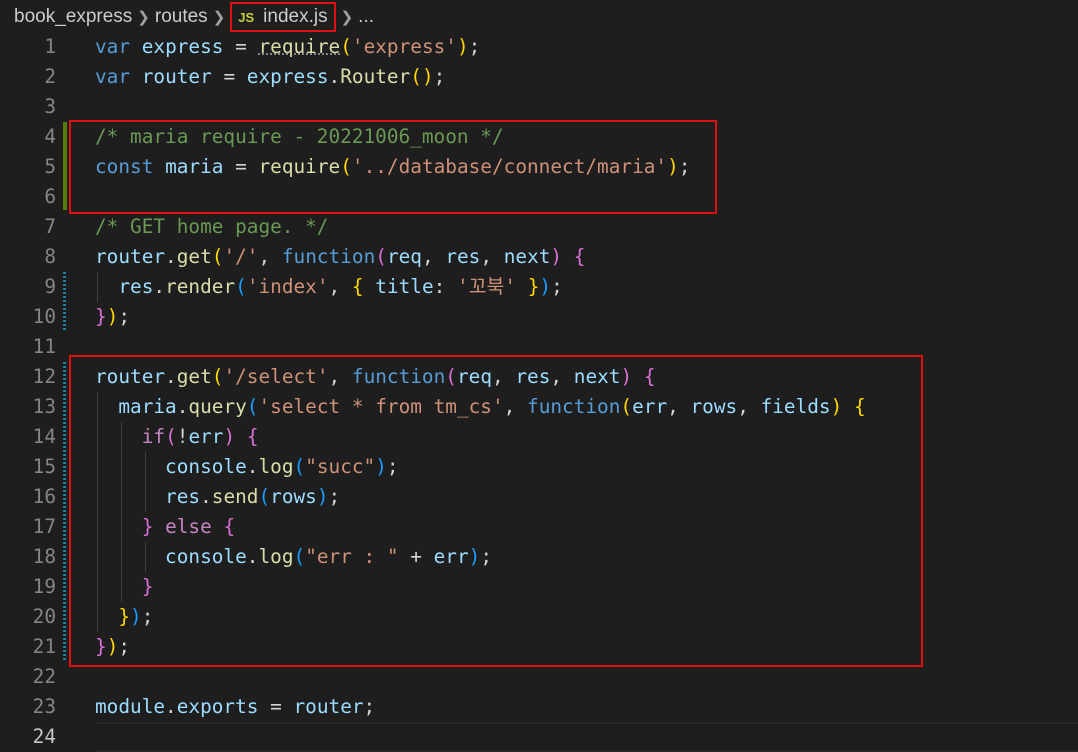  Describe the element at coordinates (50, 226) in the screenshot. I see `line-number: 7` at that location.